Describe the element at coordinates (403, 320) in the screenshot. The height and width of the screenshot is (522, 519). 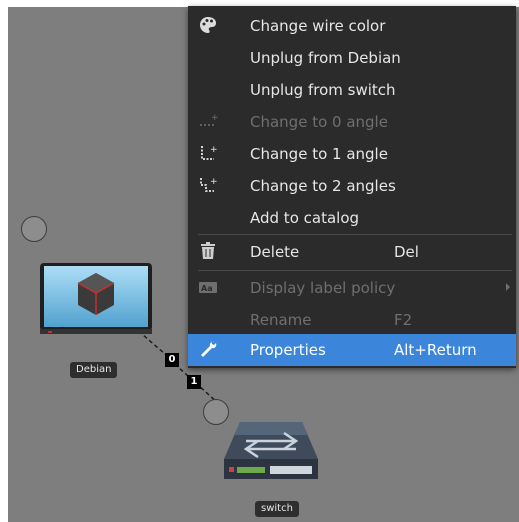
I see `menu-item-shortcut: F2` at that location.